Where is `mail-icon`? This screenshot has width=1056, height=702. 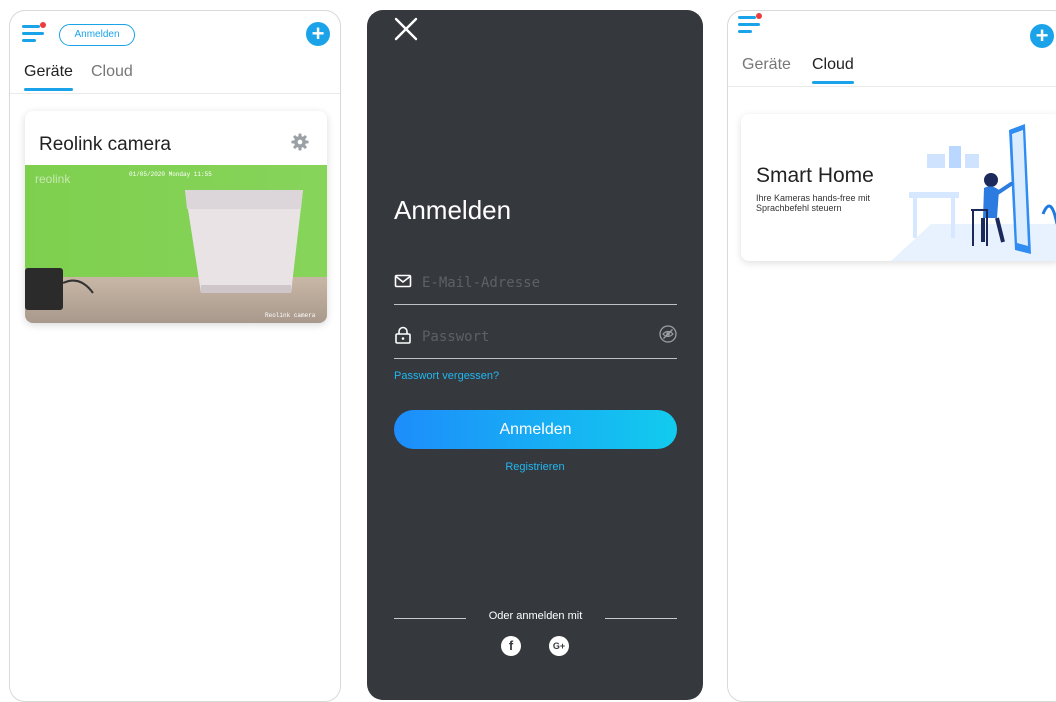
mail-icon is located at coordinates (403, 281).